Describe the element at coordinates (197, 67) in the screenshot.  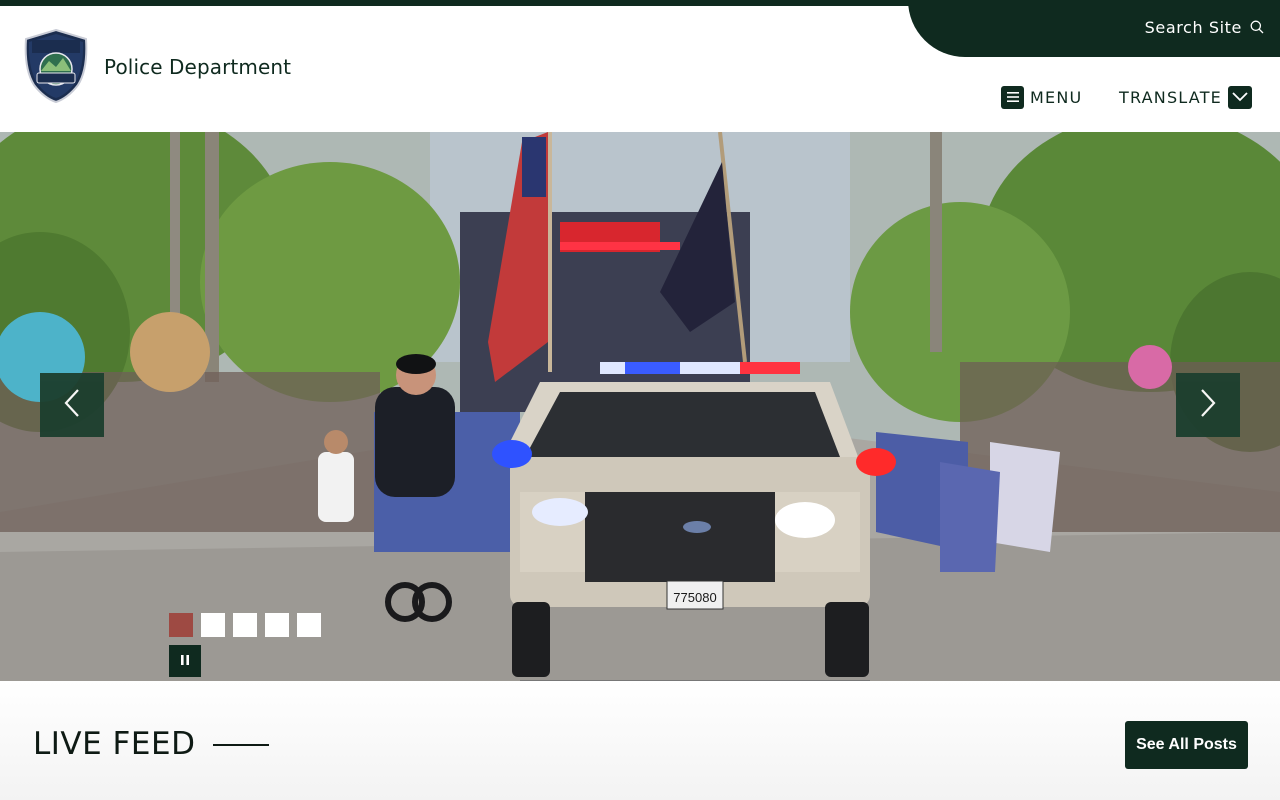
I see `page-title: Police Department` at that location.